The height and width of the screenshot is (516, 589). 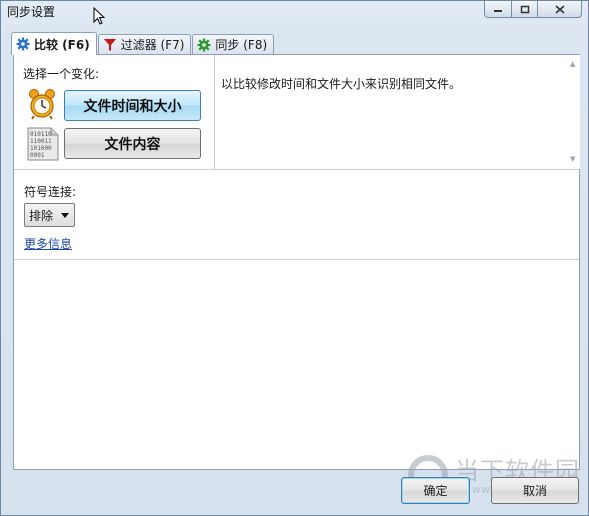 What do you see at coordinates (50, 192) in the screenshot?
I see `symlinks-label: 符号连接:` at bounding box center [50, 192].